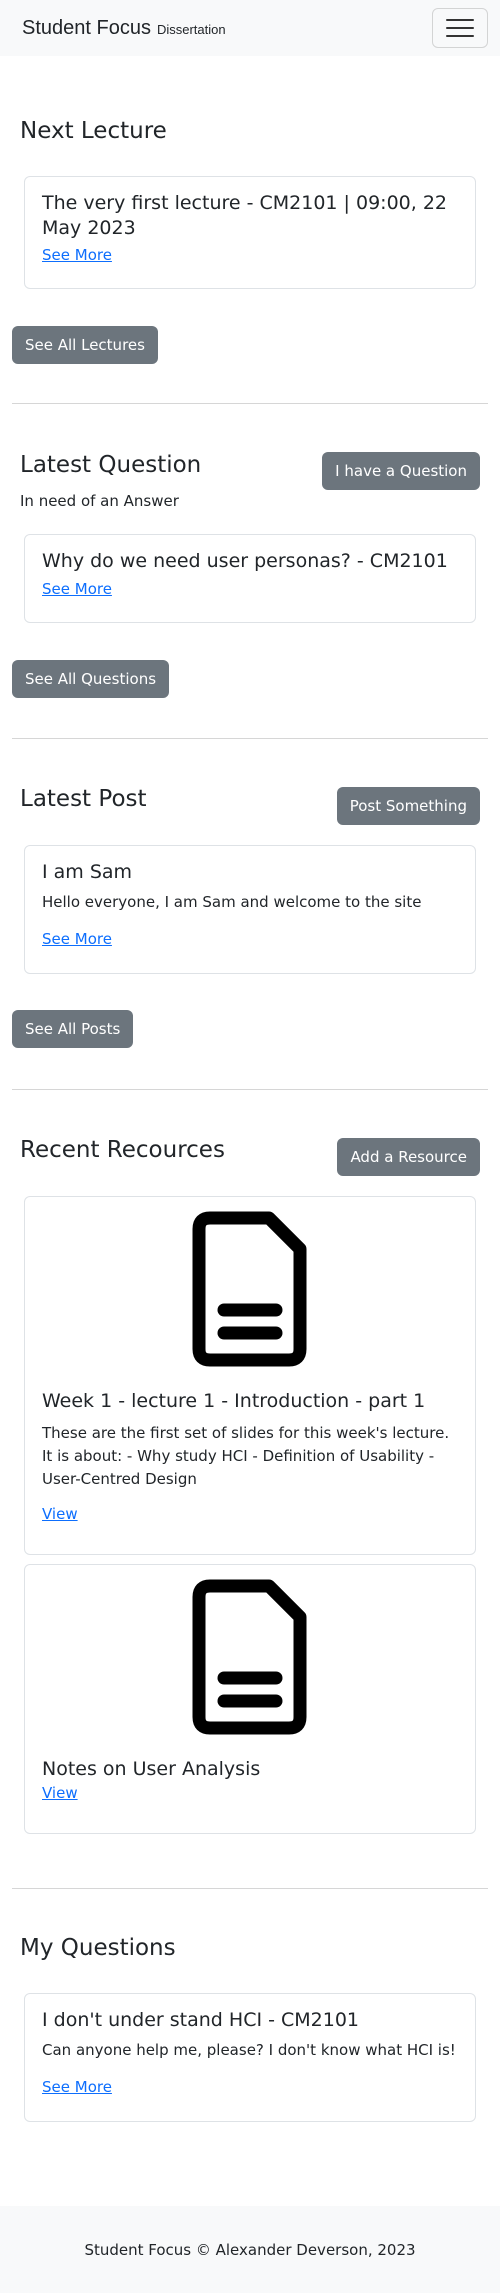 The image size is (500, 2293). What do you see at coordinates (98, 1948) in the screenshot?
I see `my-questions-heading: My Questions` at bounding box center [98, 1948].